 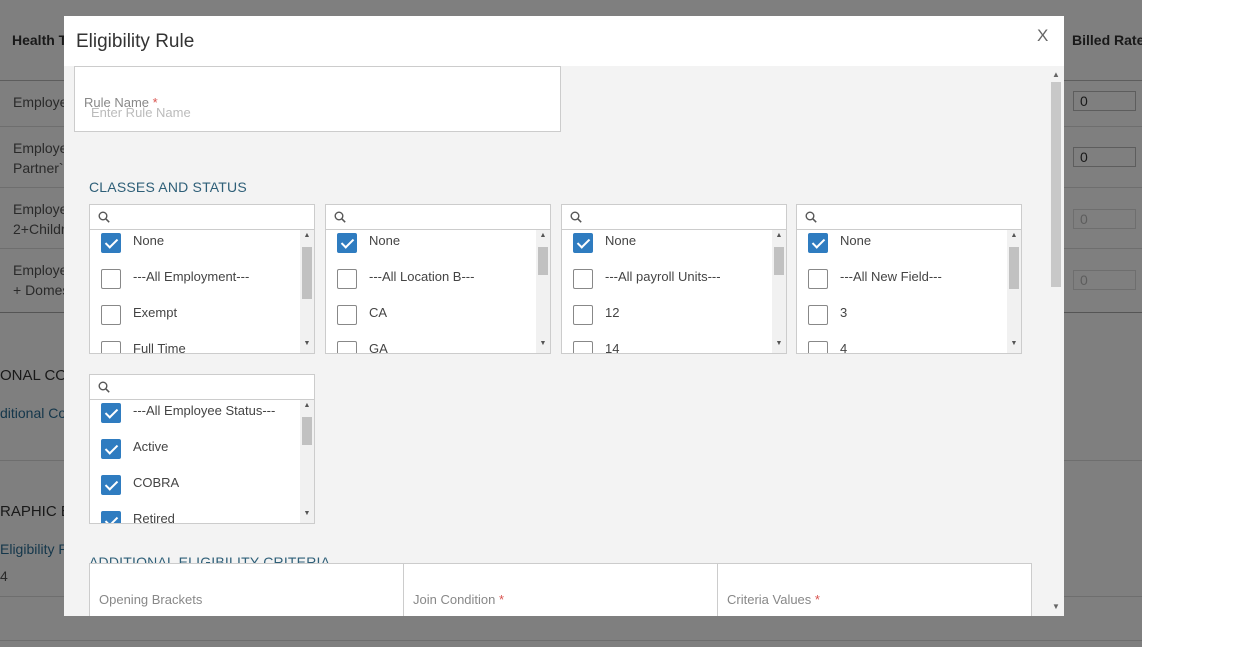 I want to click on join-condition-column: Join Condition *, so click(x=561, y=590).